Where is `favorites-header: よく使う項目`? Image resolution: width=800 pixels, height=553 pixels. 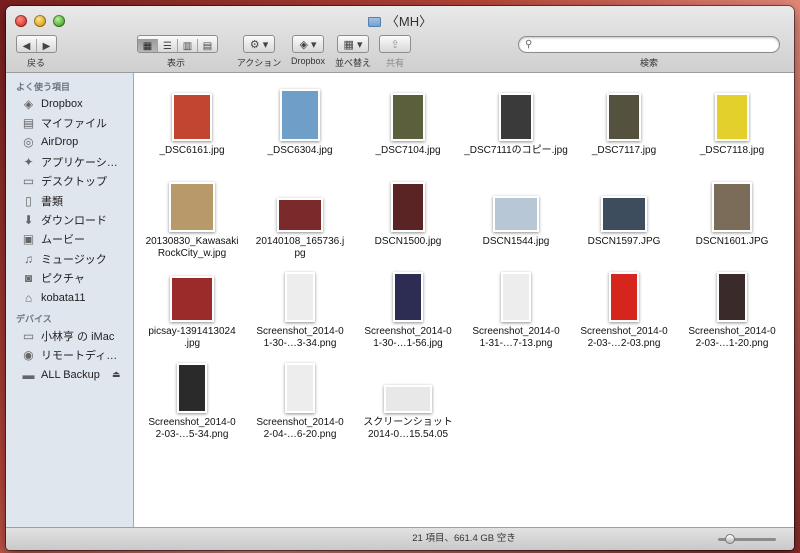 favorites-header: よく使う項目 is located at coordinates (43, 87).